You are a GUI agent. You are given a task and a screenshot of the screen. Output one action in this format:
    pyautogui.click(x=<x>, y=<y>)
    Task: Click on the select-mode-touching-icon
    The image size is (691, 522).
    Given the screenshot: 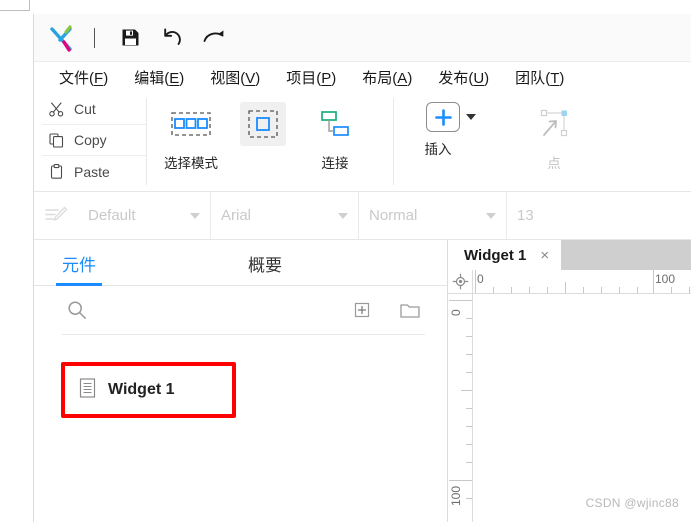 What is the action you would take?
    pyautogui.click(x=263, y=124)
    